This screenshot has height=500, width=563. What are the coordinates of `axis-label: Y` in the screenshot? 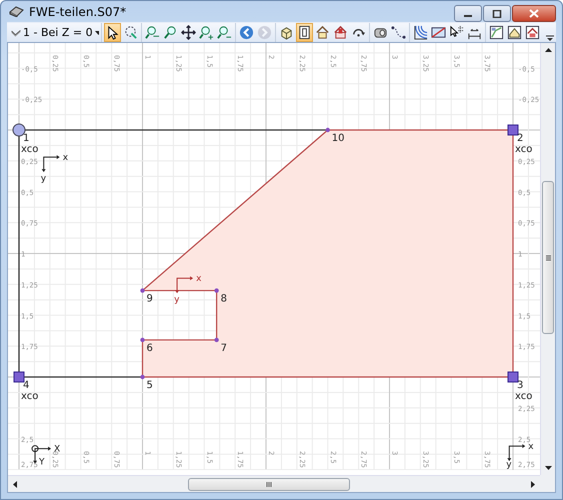 It's located at (42, 463).